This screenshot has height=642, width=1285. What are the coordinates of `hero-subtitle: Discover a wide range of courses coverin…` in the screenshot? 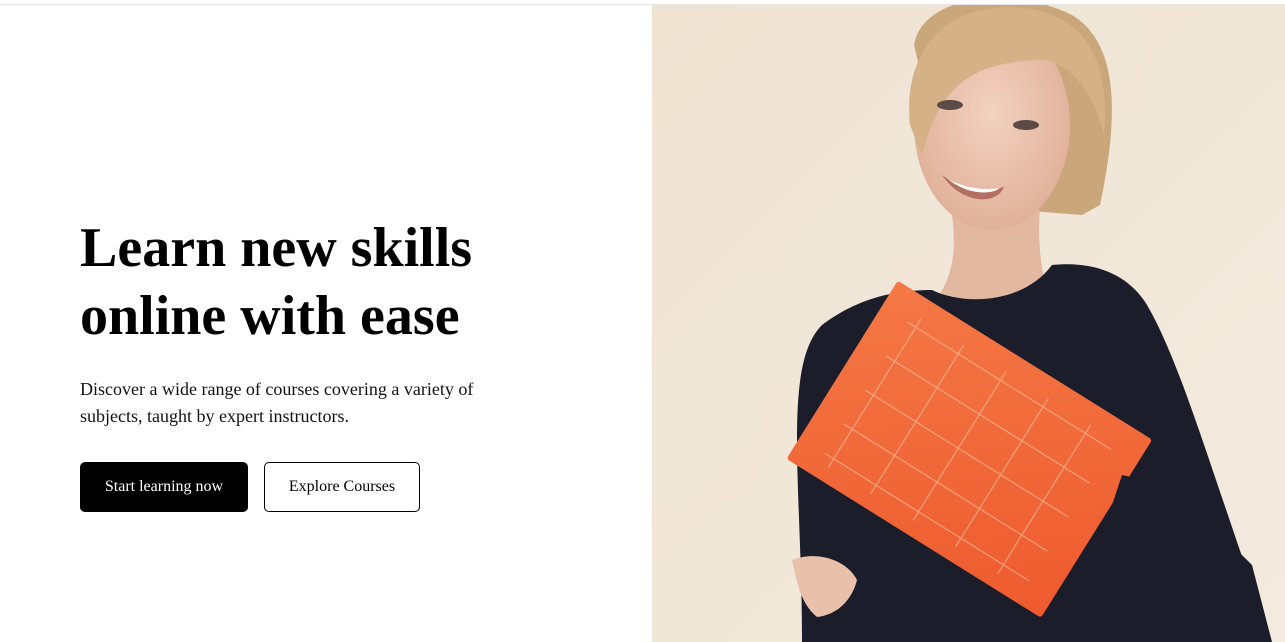 It's located at (277, 402).